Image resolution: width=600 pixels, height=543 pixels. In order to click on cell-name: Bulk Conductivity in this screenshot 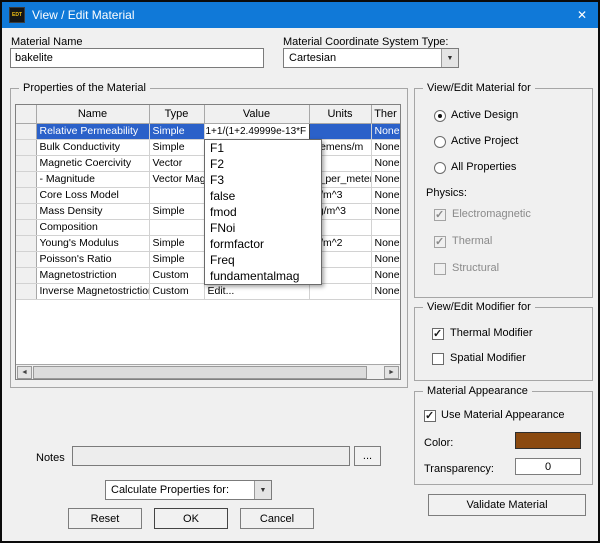, I will do `click(93, 147)`.